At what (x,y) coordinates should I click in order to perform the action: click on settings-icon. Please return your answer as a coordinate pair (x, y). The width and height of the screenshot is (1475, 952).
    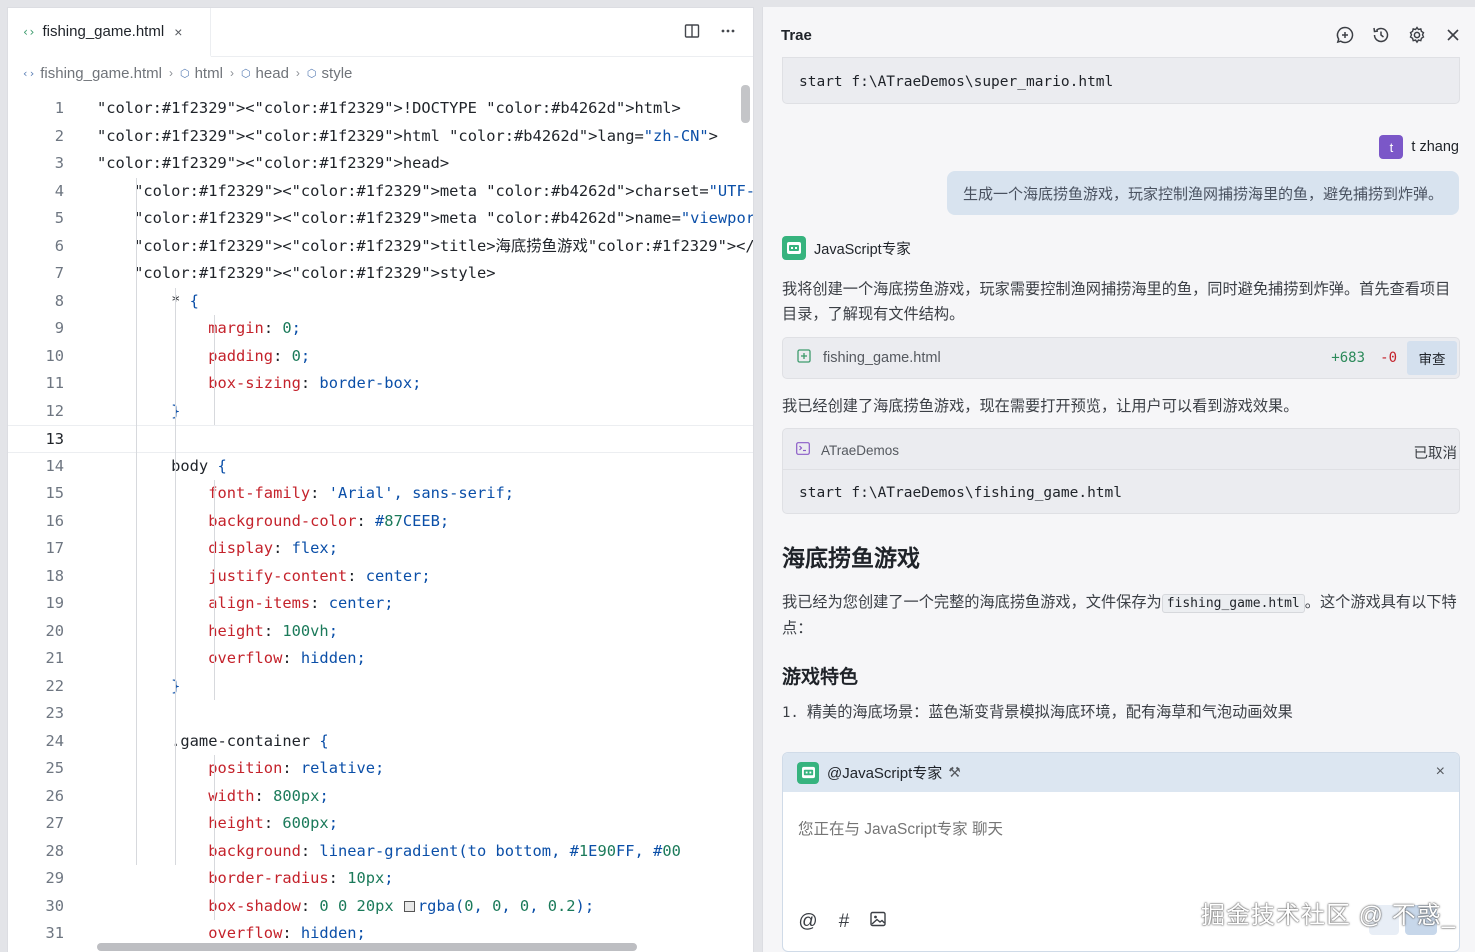
    Looking at the image, I should click on (1417, 35).